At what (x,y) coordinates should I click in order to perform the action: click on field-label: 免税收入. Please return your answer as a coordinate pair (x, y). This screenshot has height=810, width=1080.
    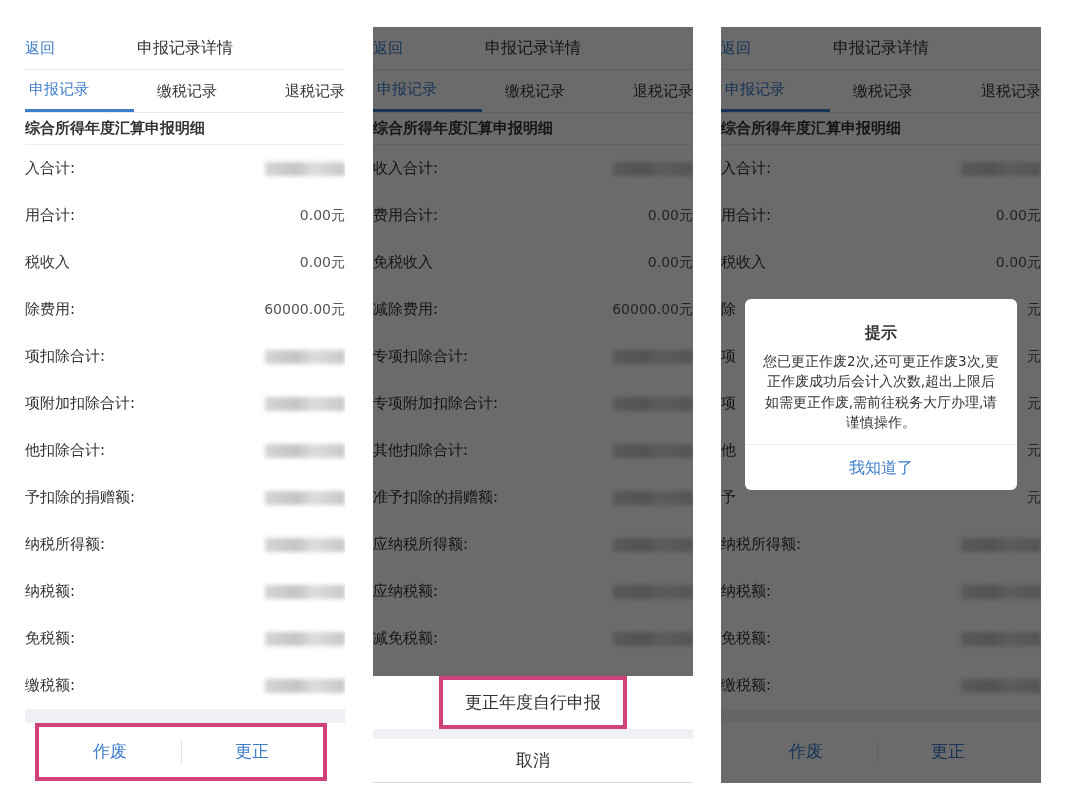
    Looking at the image, I should click on (403, 263).